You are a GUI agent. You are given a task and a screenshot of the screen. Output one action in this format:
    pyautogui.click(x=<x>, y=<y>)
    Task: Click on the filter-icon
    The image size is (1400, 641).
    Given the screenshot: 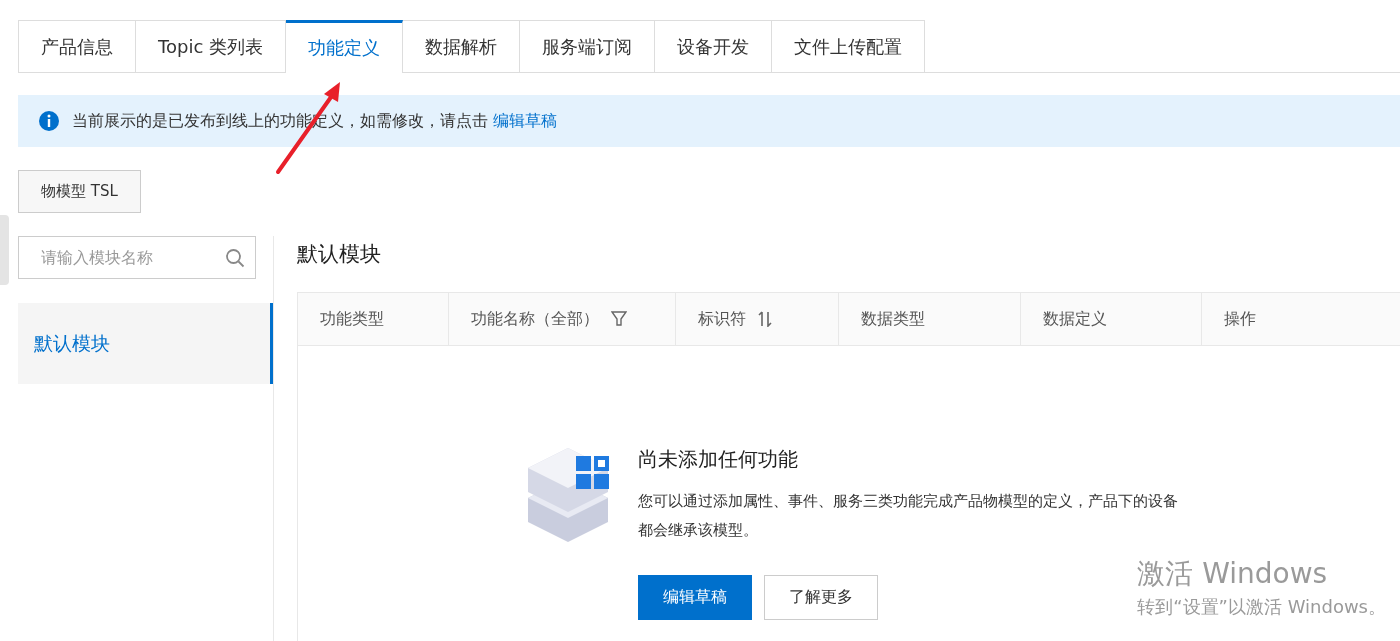 What is the action you would take?
    pyautogui.click(x=619, y=319)
    